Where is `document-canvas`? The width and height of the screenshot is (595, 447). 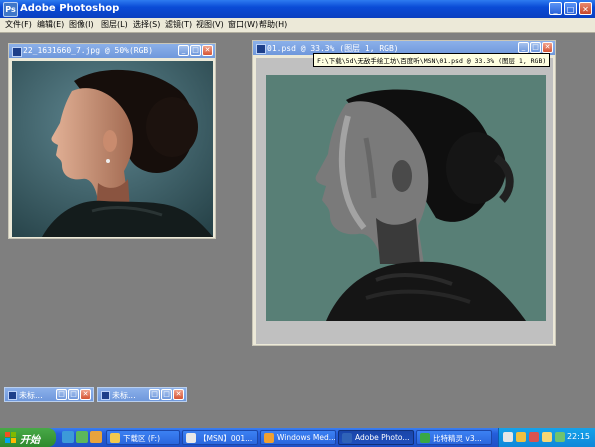
document-canvas is located at coordinates (112, 149).